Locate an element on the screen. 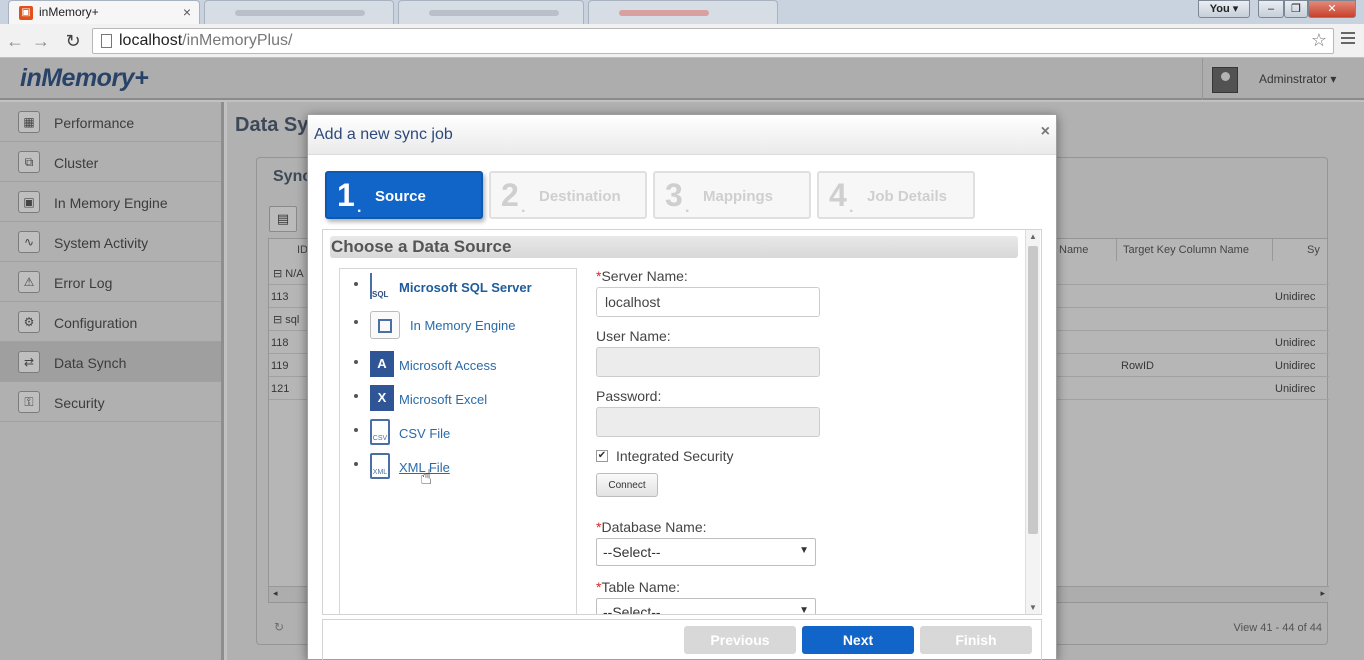  database-name-label: *Database Name: is located at coordinates (651, 527).